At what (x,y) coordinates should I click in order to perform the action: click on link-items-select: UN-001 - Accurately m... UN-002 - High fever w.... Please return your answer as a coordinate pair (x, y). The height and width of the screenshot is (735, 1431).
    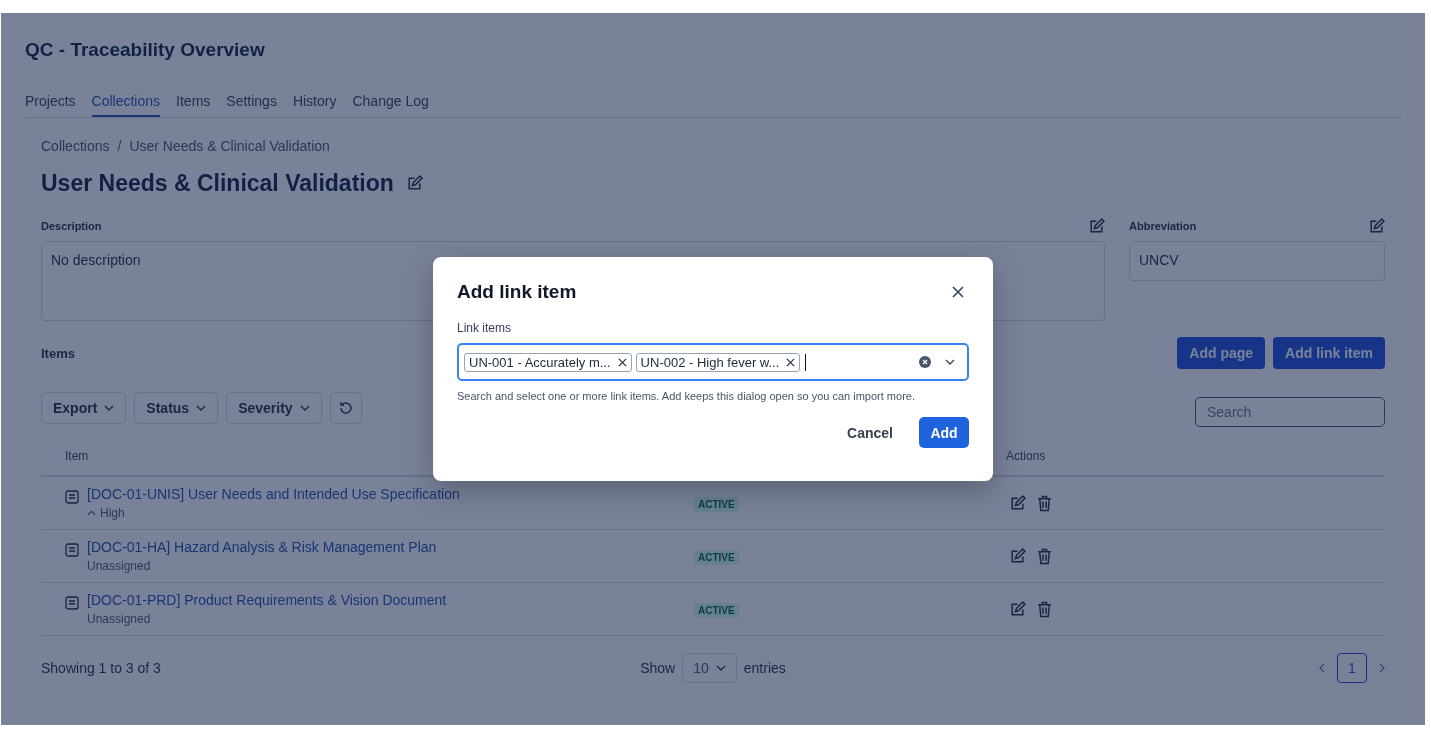
    Looking at the image, I should click on (713, 362).